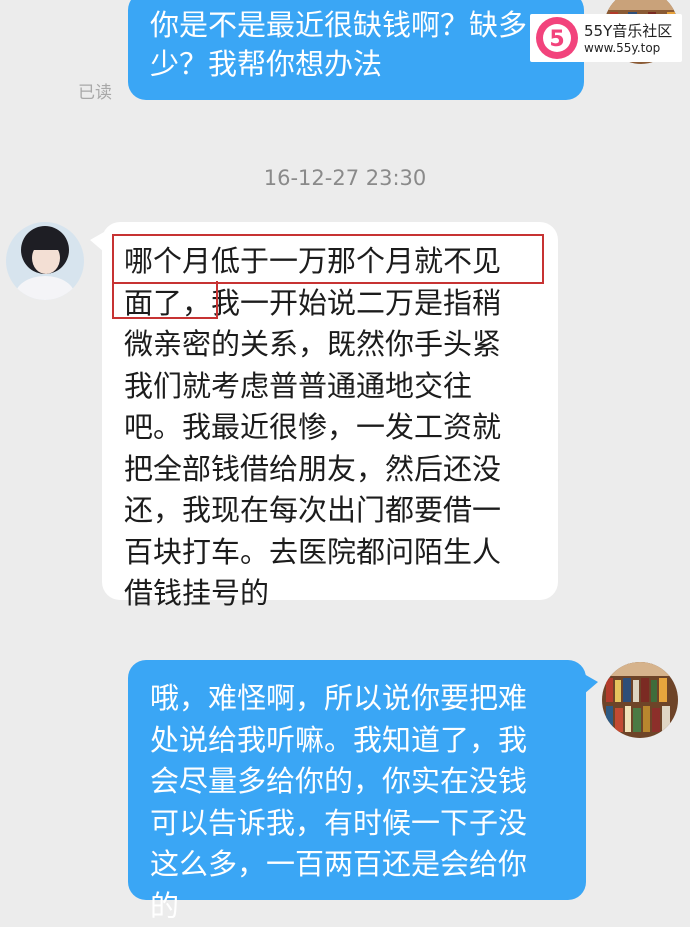  What do you see at coordinates (330, 594) in the screenshot?
I see `message-line: 借钱挂号的` at bounding box center [330, 594].